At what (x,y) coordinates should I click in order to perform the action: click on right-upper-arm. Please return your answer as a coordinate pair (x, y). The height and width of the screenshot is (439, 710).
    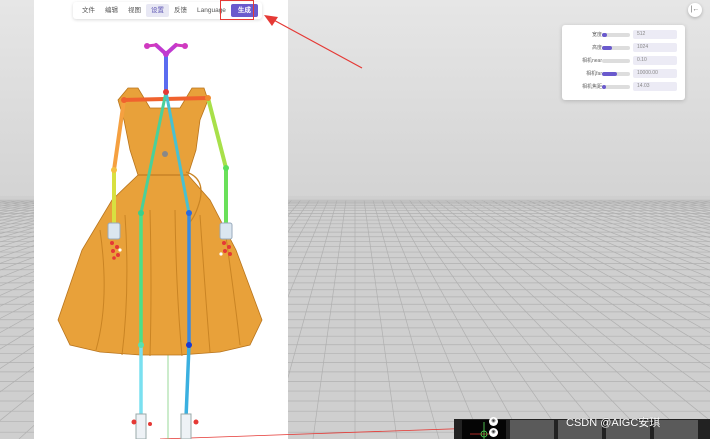
    Looking at the image, I should click on (217, 133).